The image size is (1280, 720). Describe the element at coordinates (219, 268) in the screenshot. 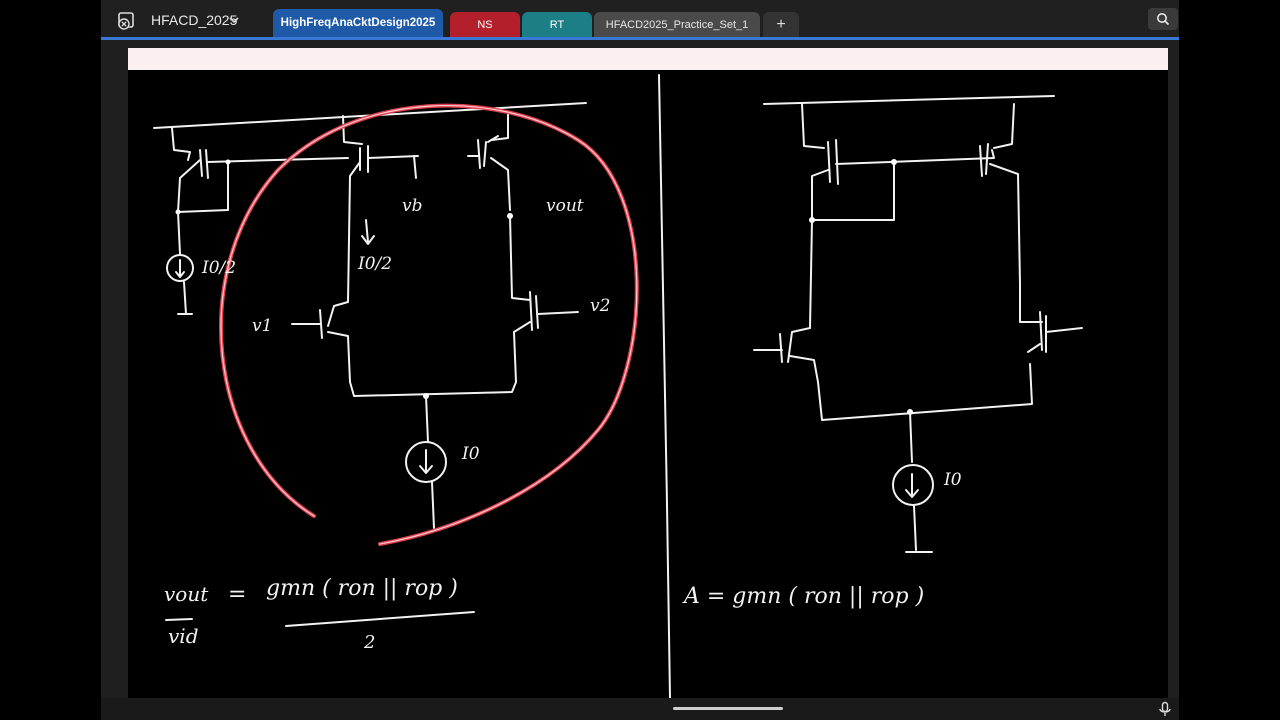

I see `label-i0-half-mirror: I0/2` at that location.